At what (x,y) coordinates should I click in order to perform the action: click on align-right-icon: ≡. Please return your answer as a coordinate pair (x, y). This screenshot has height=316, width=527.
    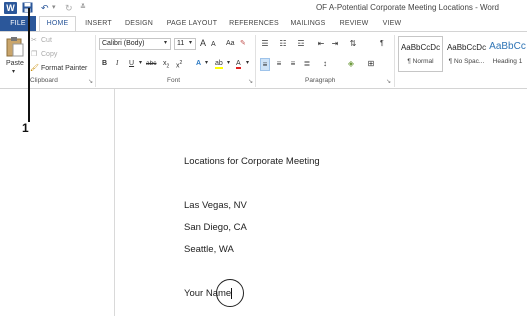
    Looking at the image, I should click on (293, 63).